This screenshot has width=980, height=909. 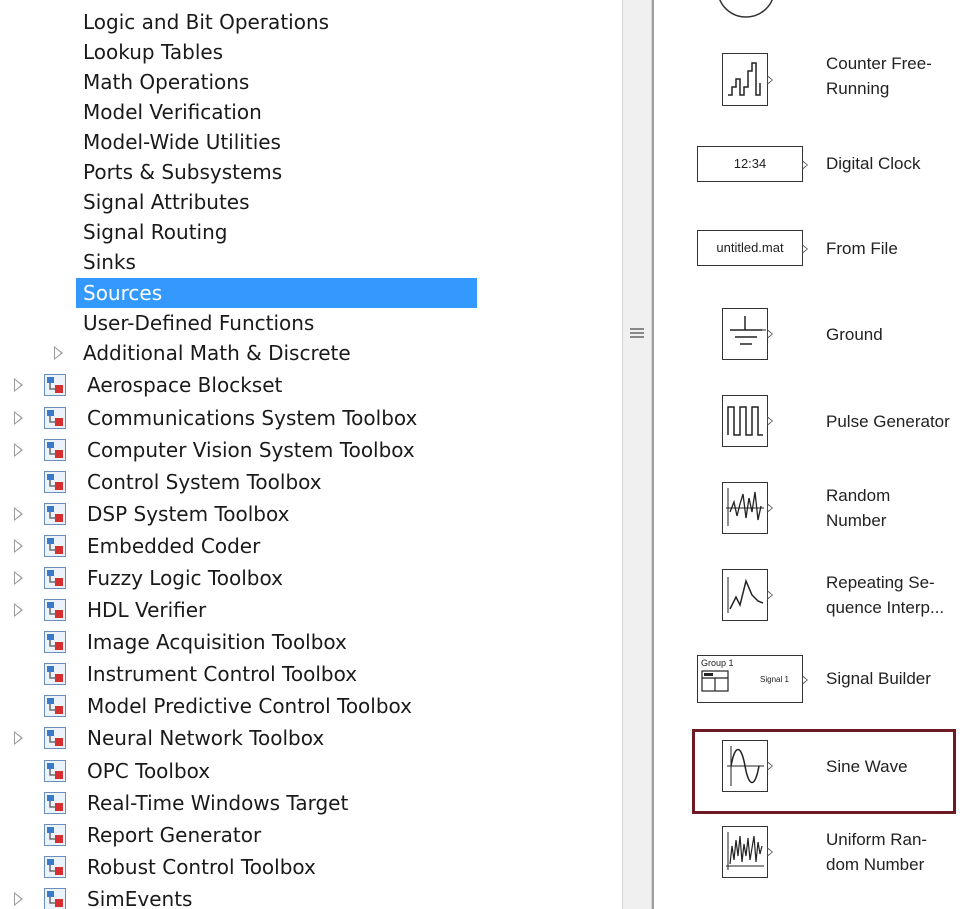 What do you see at coordinates (873, 163) in the screenshot?
I see `digital-clock-label: Digital Clock` at bounding box center [873, 163].